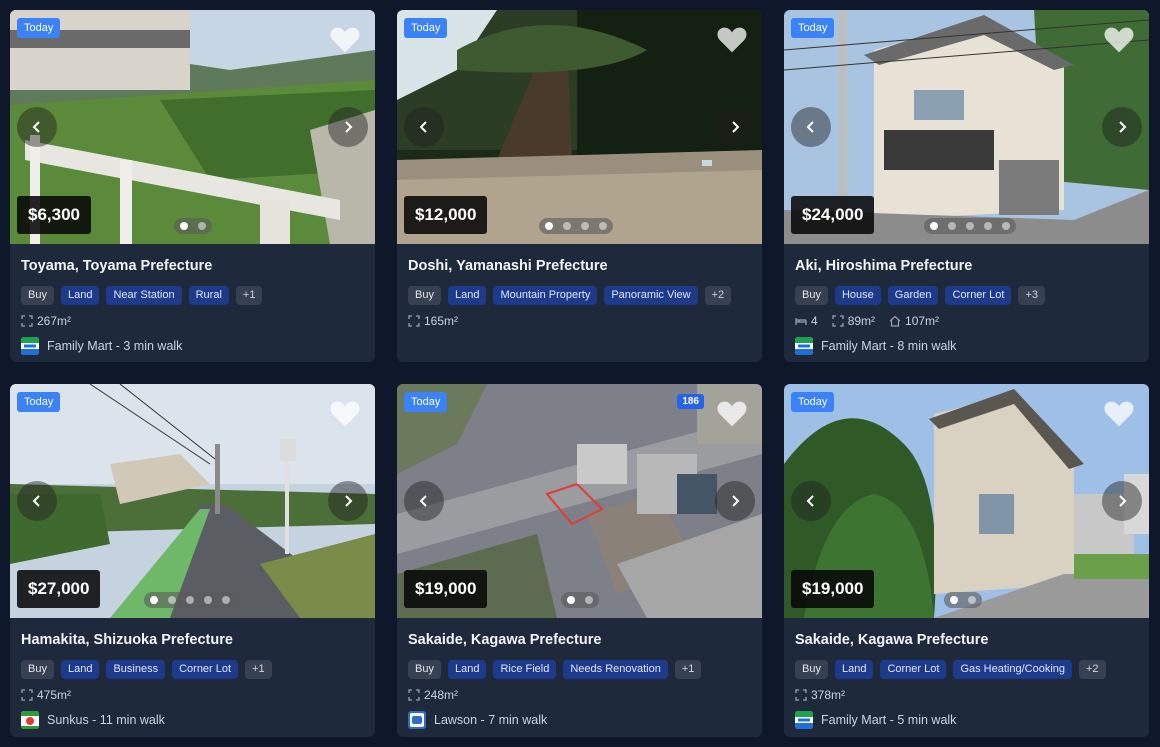 This screenshot has height=747, width=1160. Describe the element at coordinates (814, 321) in the screenshot. I see `bedrooms-value: 4` at that location.